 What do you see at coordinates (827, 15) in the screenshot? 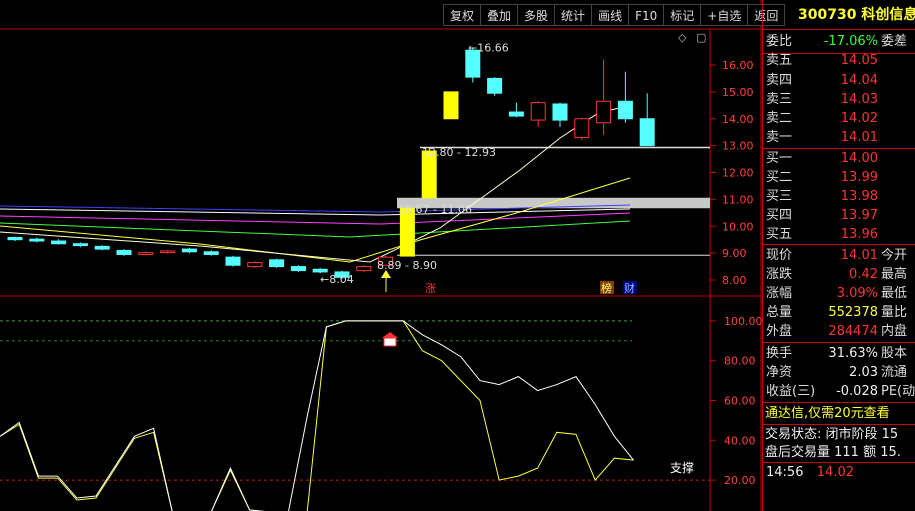
I see `stock-code: 300730` at bounding box center [827, 15].